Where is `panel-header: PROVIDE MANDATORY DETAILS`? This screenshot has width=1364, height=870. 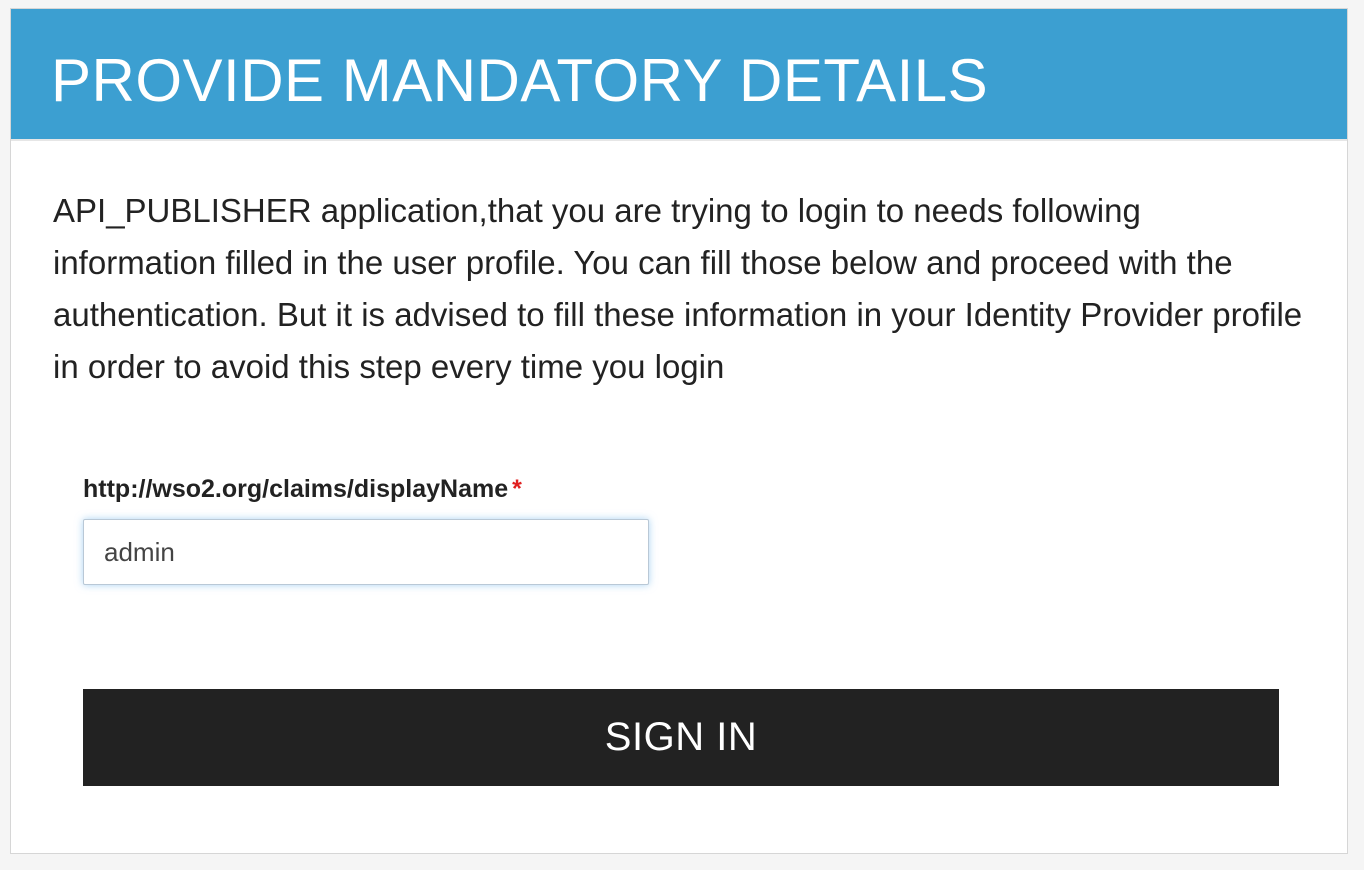
panel-header: PROVIDE MANDATORY DETAILS is located at coordinates (679, 74).